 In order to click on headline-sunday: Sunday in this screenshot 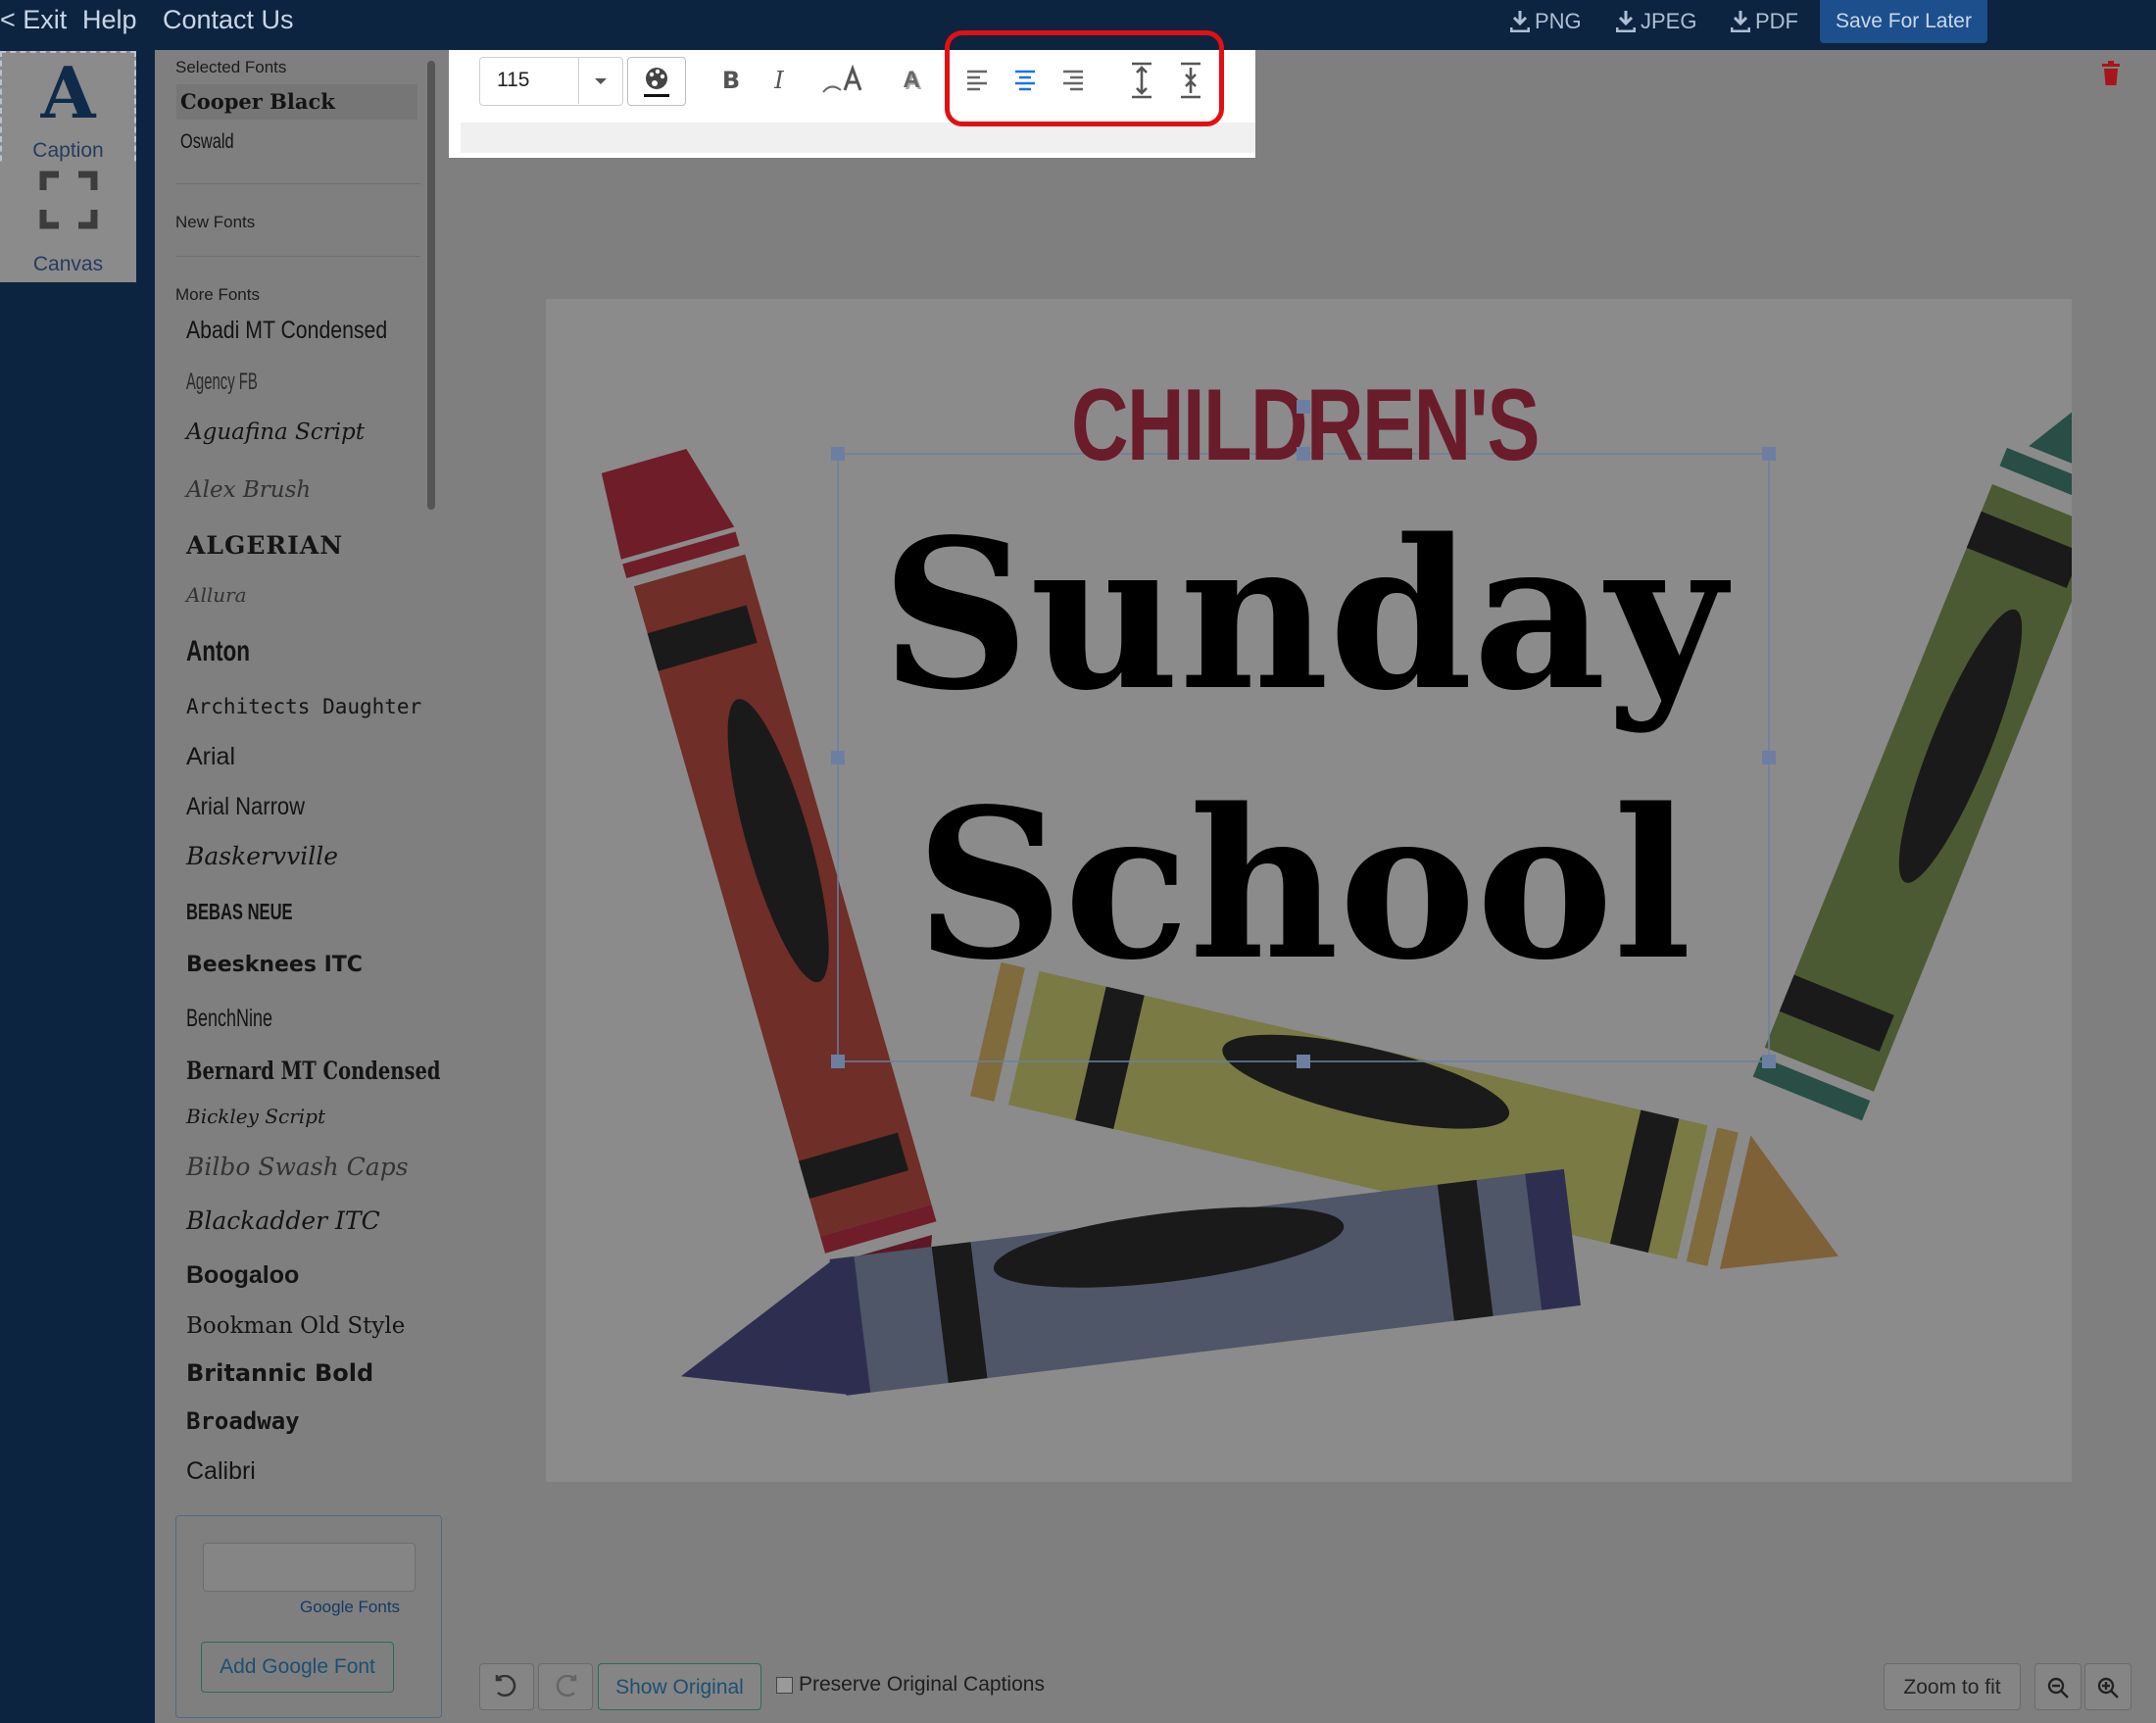, I will do `click(1303, 615)`.